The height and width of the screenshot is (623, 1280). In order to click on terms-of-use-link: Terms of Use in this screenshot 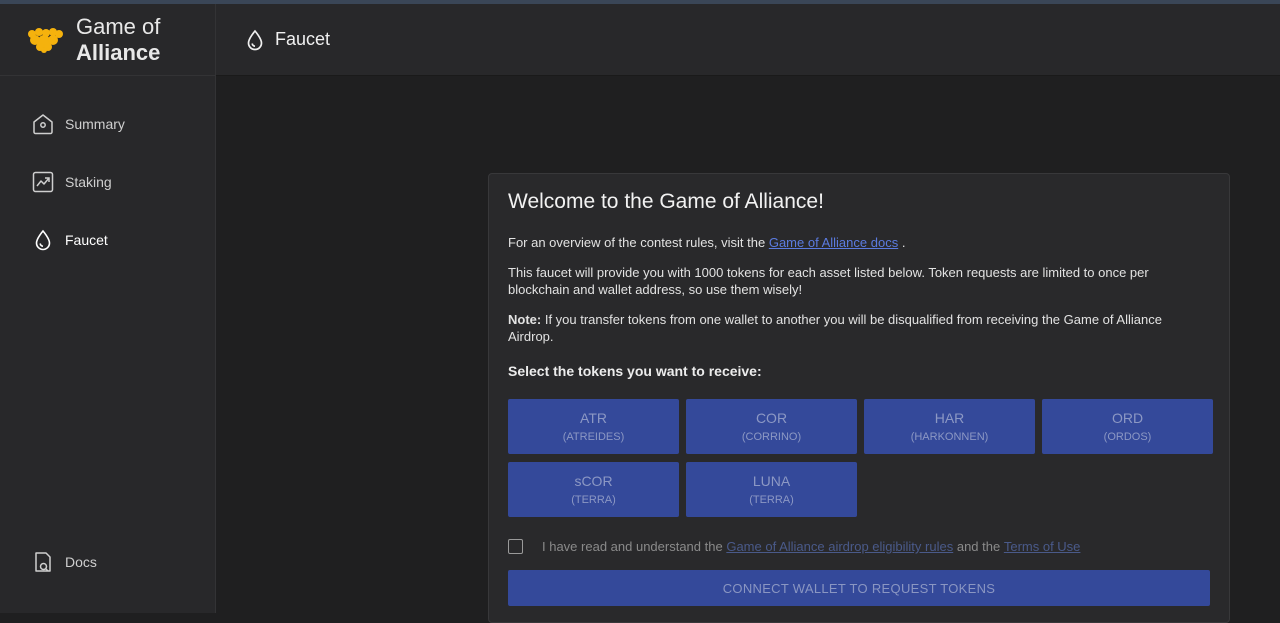, I will do `click(1042, 546)`.